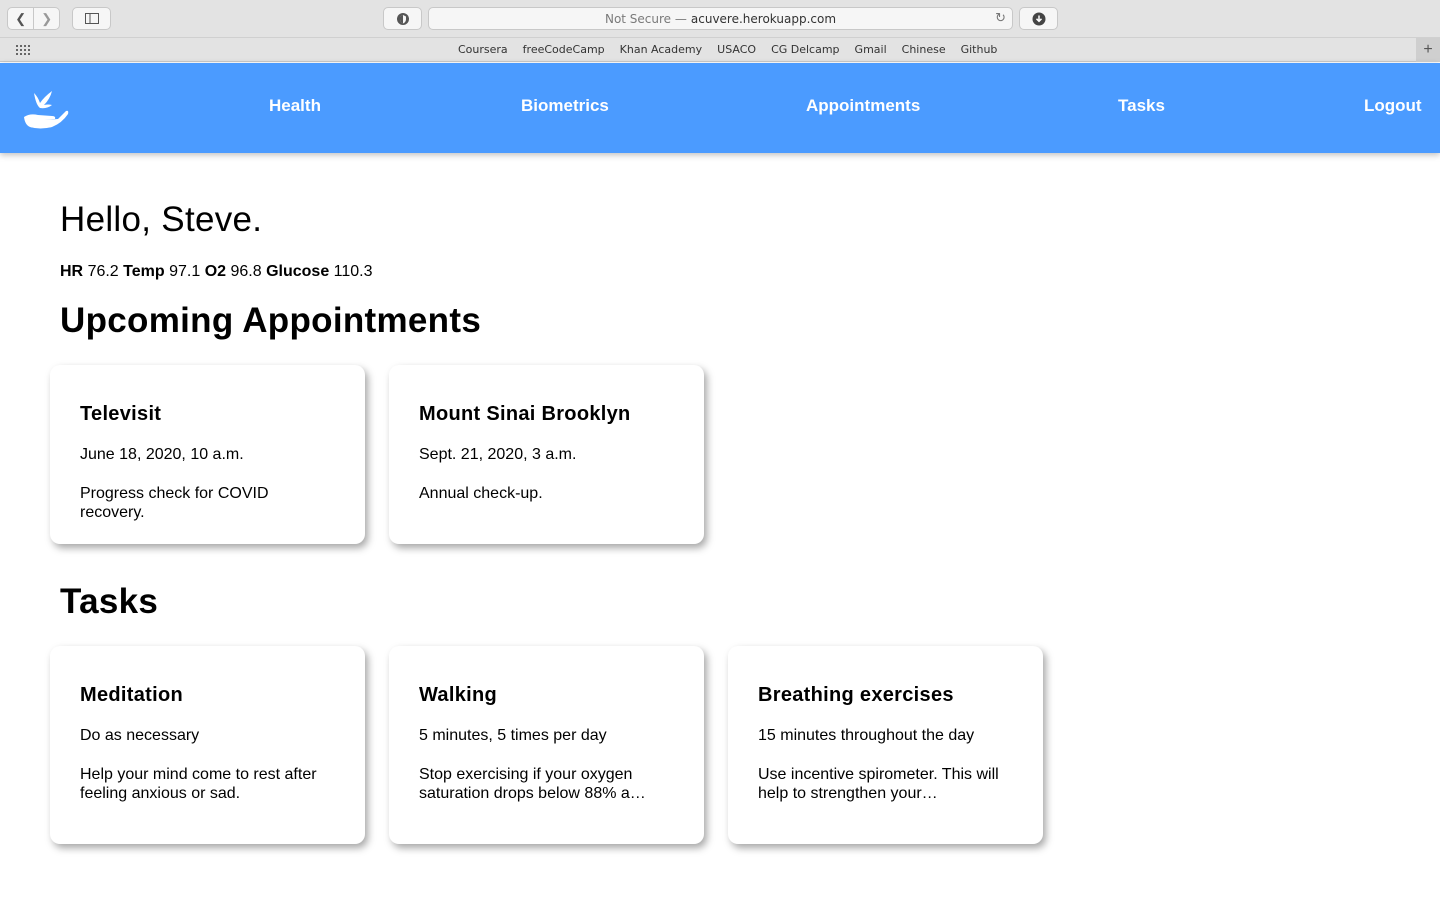  I want to click on bookmark-item: Gmail, so click(871, 49).